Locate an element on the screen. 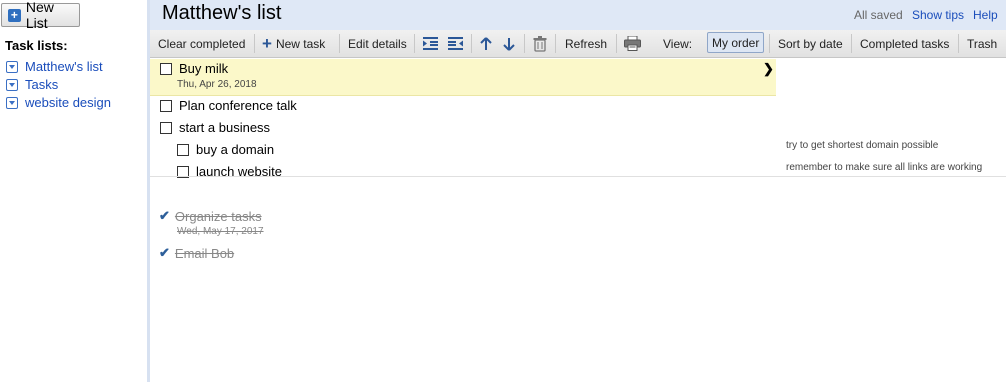 The width and height of the screenshot is (1006, 382). completed-tasks-button: Completed tasks is located at coordinates (904, 43).